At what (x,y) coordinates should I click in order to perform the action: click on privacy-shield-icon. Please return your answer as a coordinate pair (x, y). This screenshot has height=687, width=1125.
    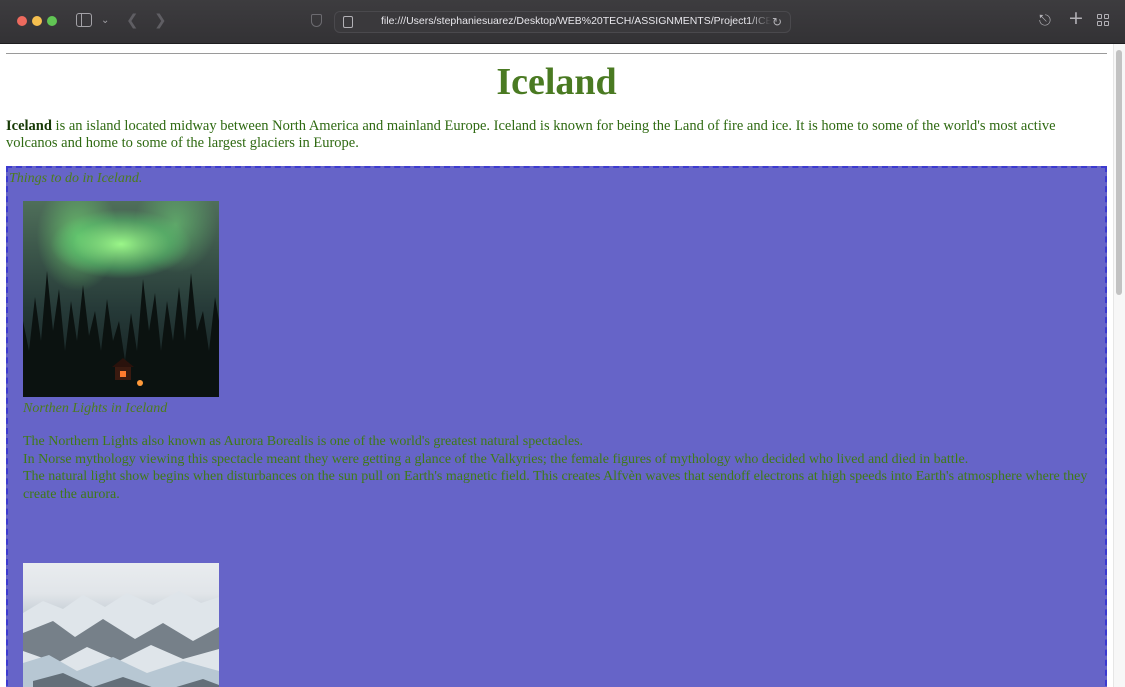
    Looking at the image, I should click on (316, 20).